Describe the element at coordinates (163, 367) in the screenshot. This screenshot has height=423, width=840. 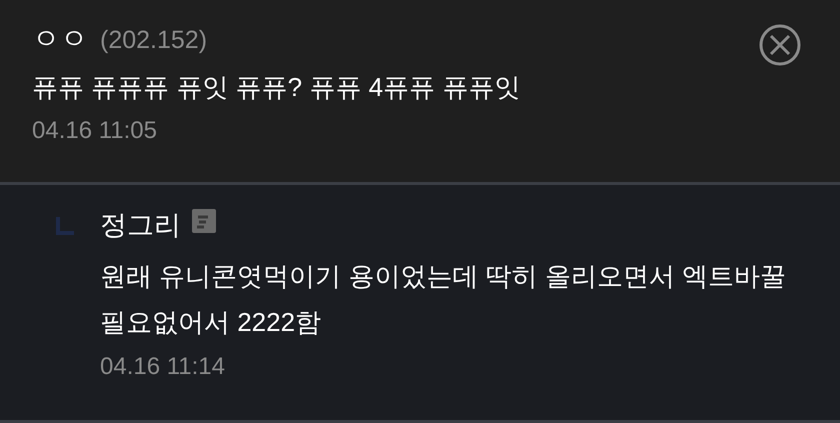
I see `reply-date: 04.16 11:14` at that location.